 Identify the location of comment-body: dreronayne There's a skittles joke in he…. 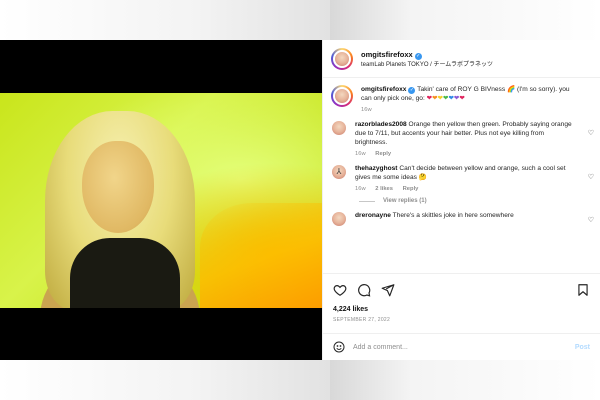
(473, 219).